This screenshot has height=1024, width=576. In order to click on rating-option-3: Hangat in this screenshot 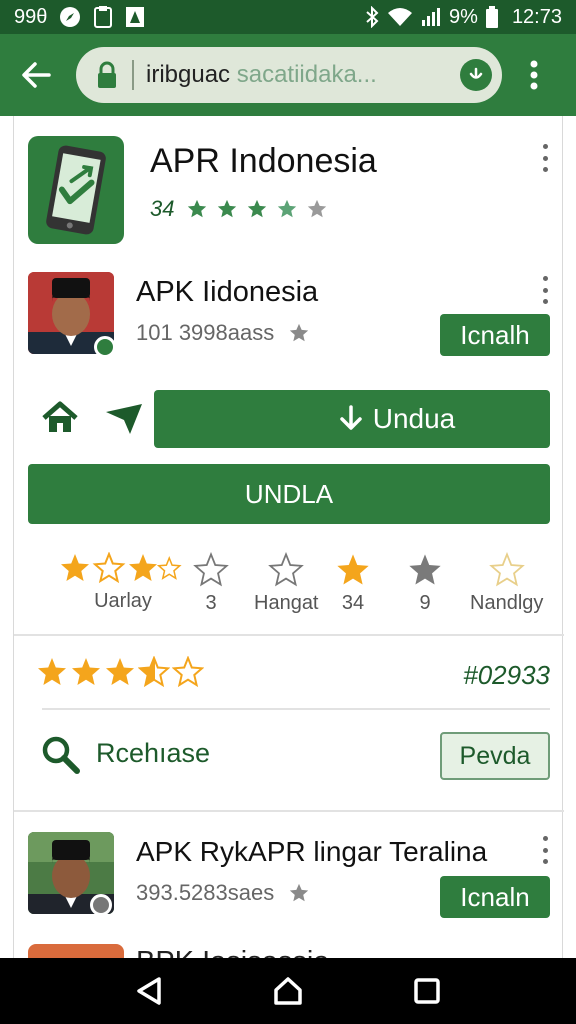, I will do `click(286, 583)`.